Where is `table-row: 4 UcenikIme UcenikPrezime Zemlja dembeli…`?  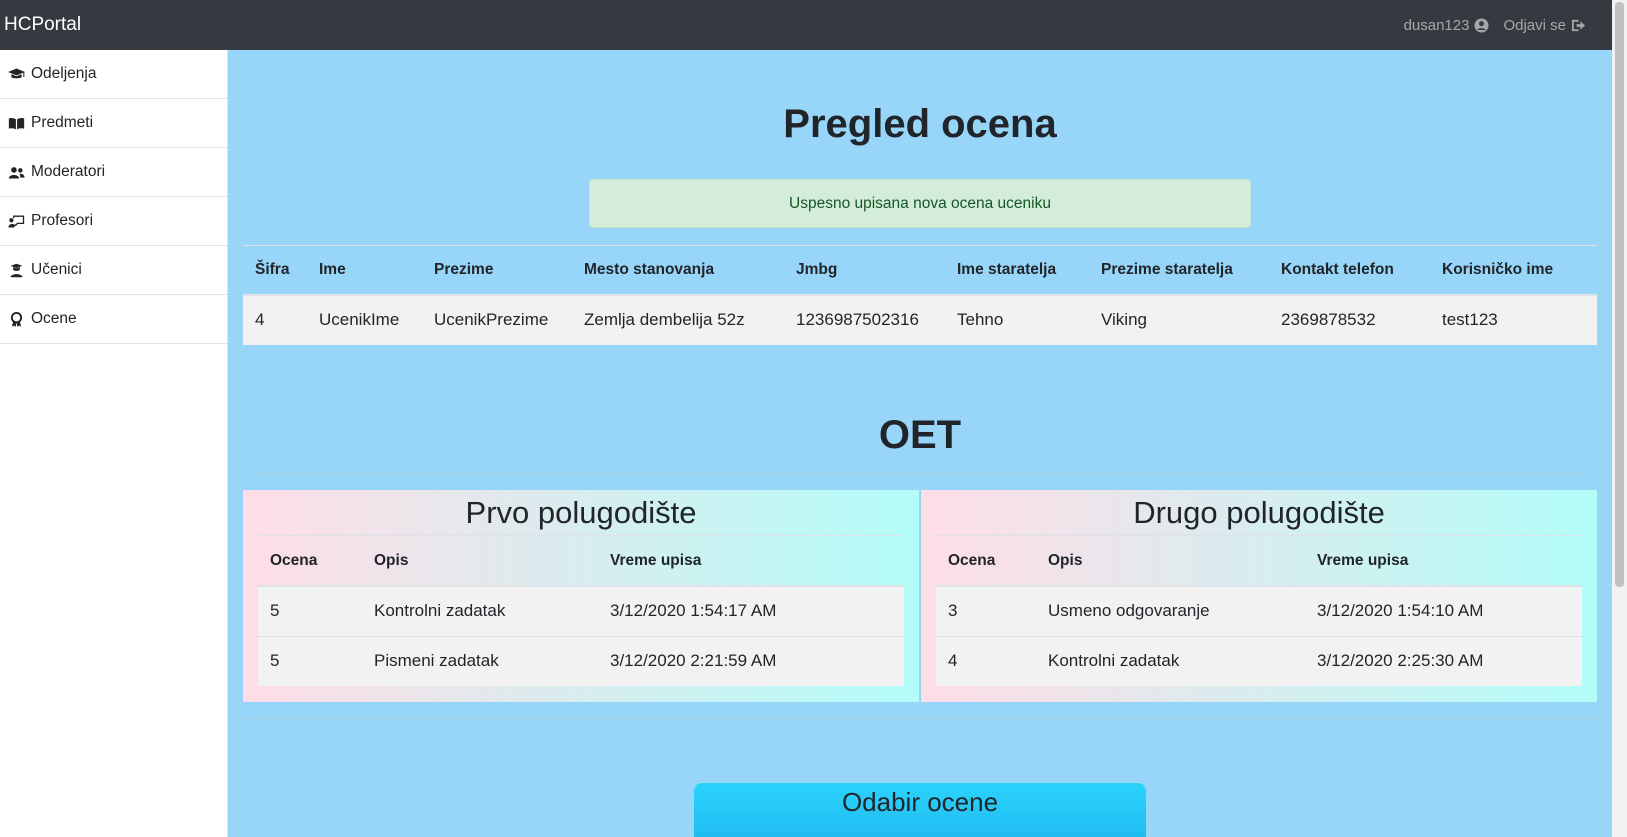
table-row: 4 UcenikIme UcenikPrezime Zemlja dembeli… is located at coordinates (920, 319).